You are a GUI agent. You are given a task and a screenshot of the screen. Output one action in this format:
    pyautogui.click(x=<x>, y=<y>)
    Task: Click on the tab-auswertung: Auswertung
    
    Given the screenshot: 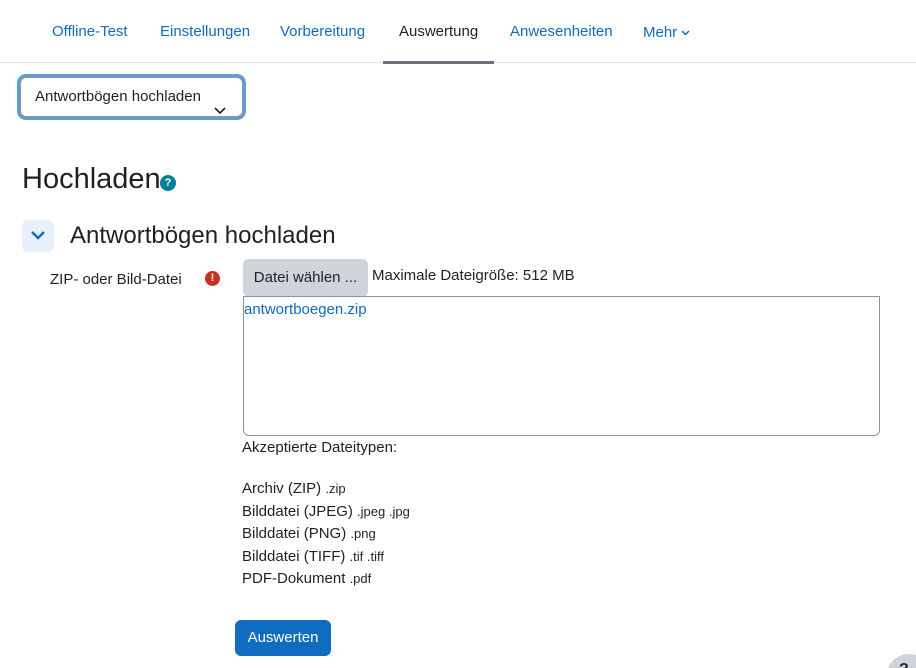 What is the action you would take?
    pyautogui.click(x=438, y=32)
    